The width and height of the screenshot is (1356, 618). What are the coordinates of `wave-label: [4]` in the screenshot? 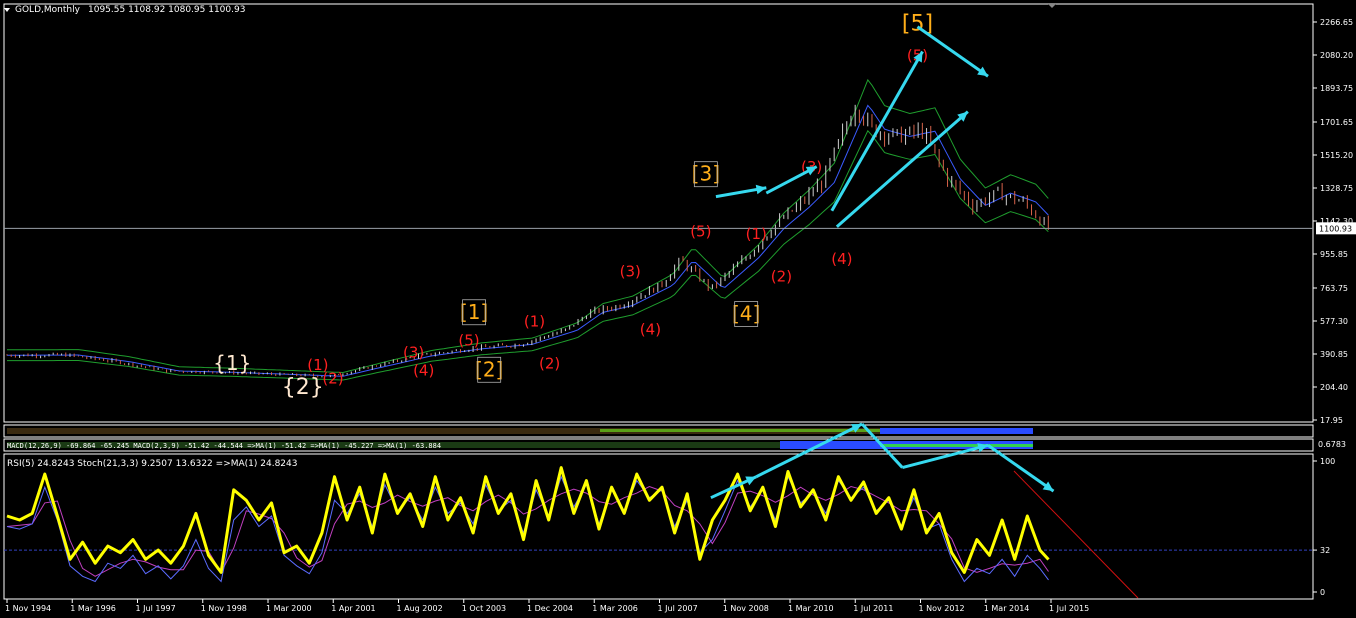 It's located at (746, 314).